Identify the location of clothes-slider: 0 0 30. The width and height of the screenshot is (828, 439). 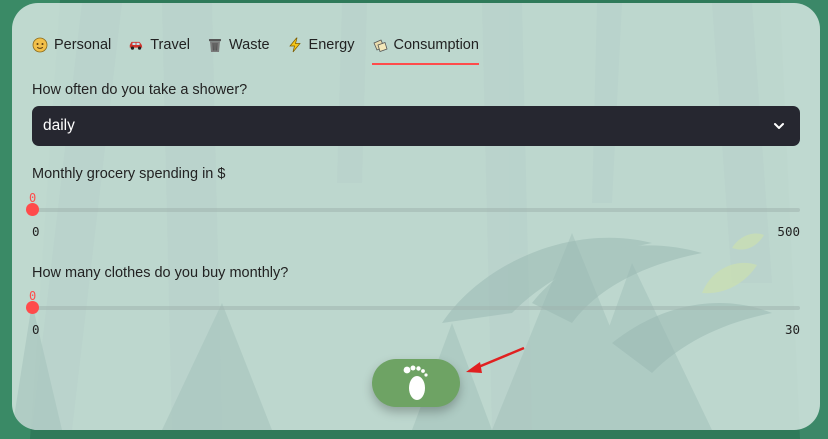
(413, 319).